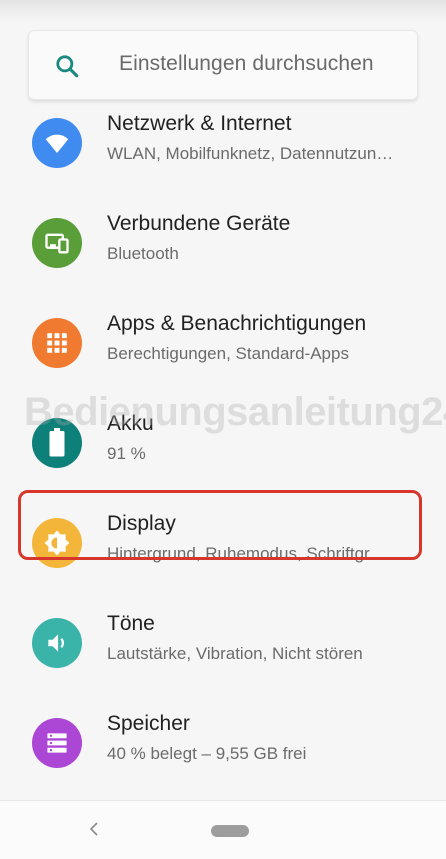 The image size is (446, 859). Describe the element at coordinates (230, 831) in the screenshot. I see `home-pill-icon` at that location.